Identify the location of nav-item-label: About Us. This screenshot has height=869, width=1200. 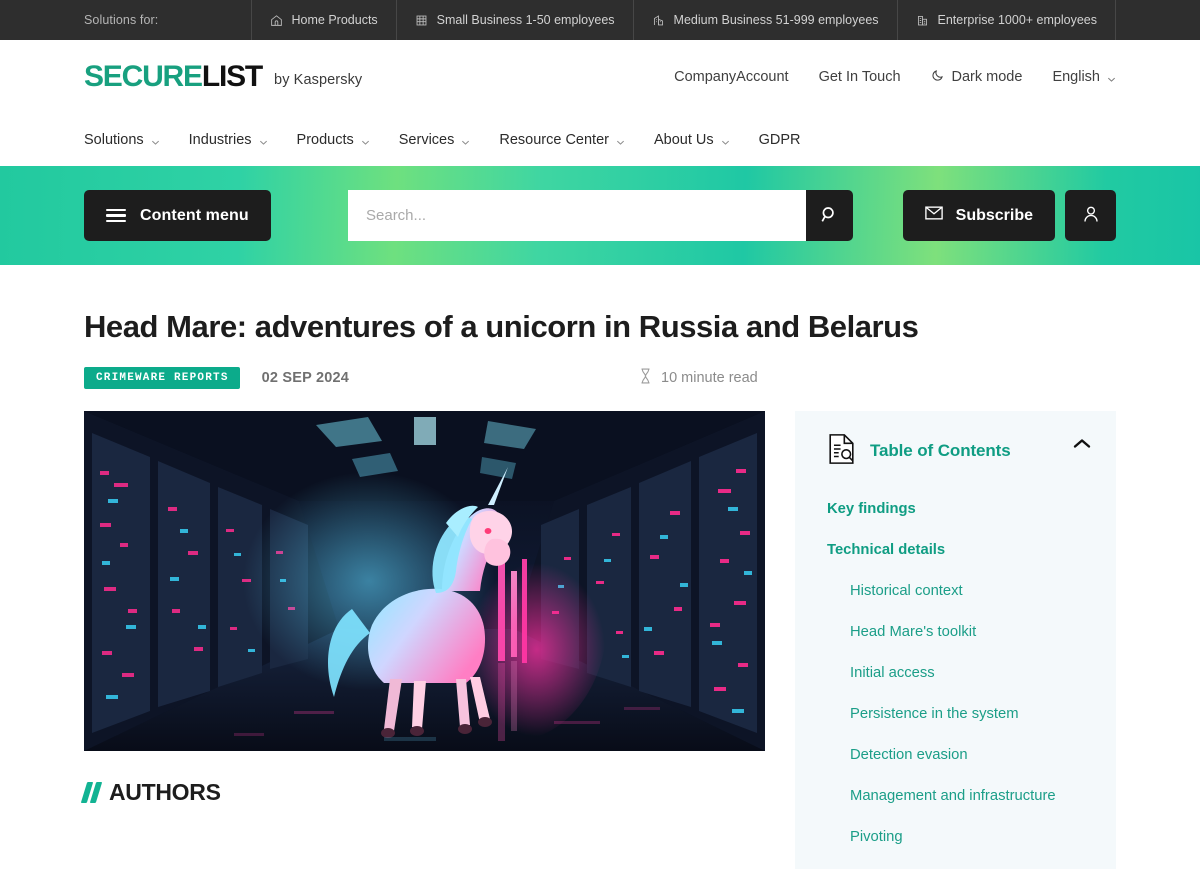
(683, 140).